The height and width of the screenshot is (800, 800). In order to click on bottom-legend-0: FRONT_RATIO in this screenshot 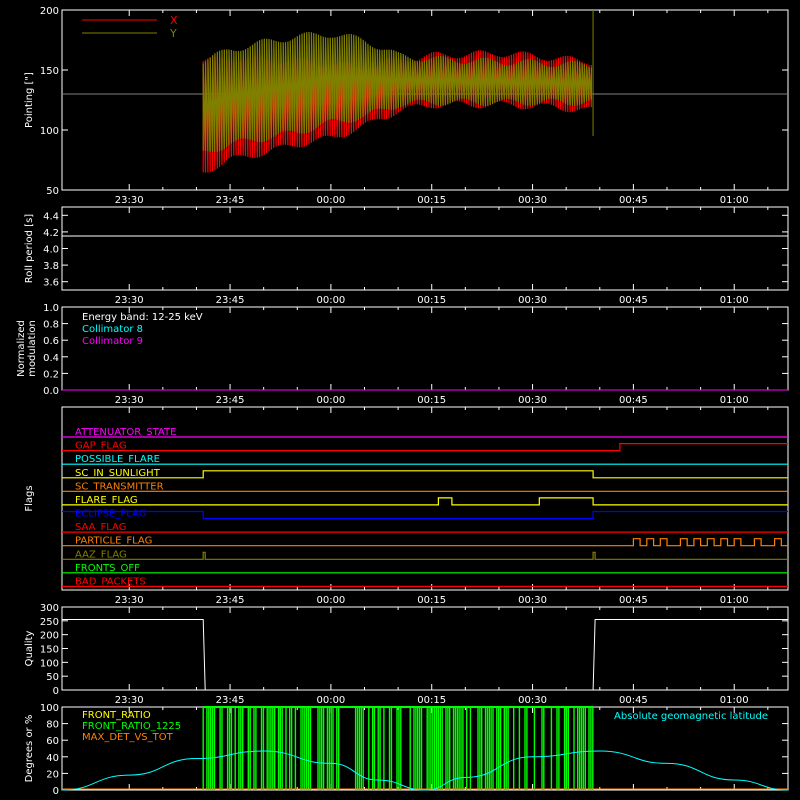, I will do `click(116, 715)`.